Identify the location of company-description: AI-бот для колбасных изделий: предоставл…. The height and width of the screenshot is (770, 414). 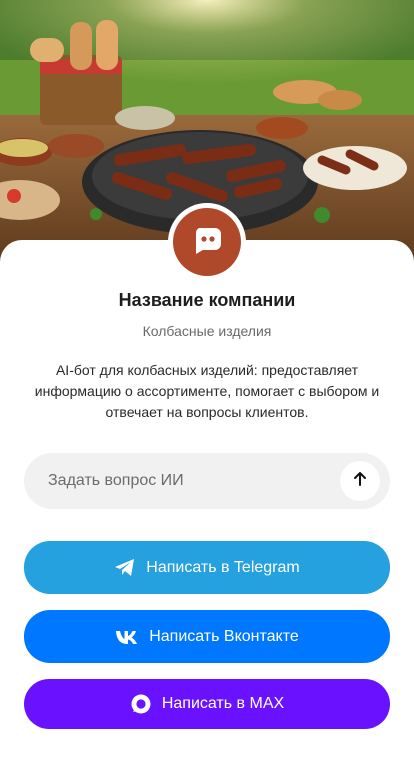
(207, 391).